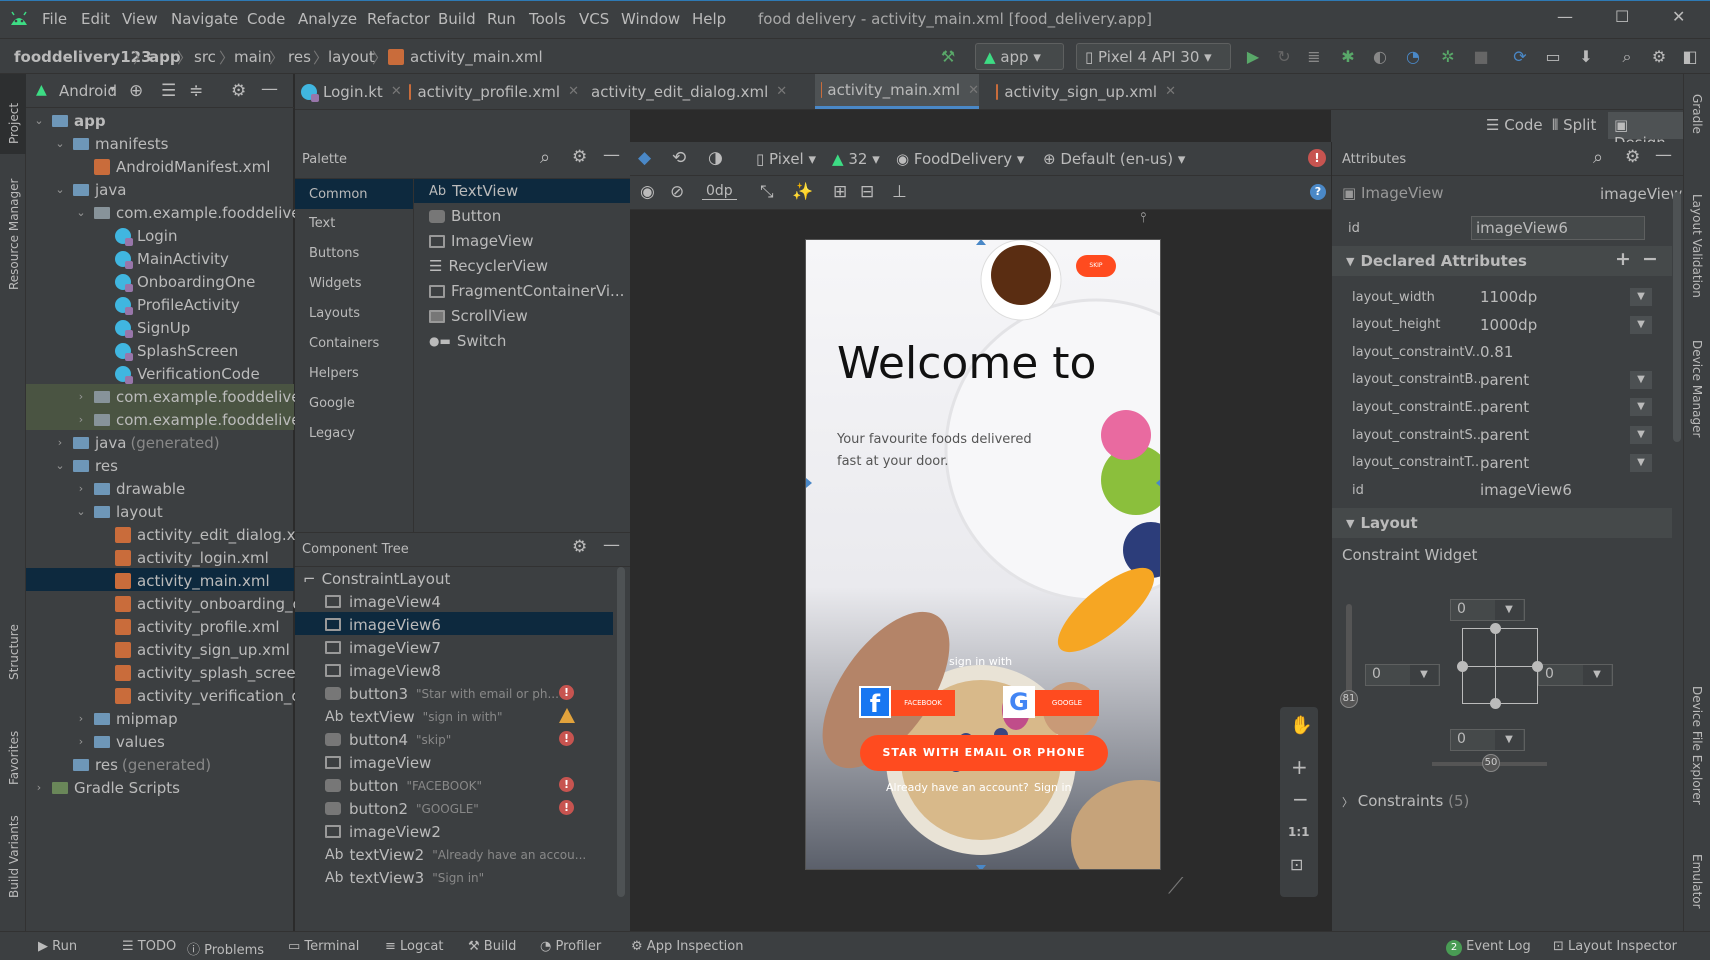 This screenshot has height=960, width=1710. What do you see at coordinates (809, 483) in the screenshot?
I see `left-anchor` at bounding box center [809, 483].